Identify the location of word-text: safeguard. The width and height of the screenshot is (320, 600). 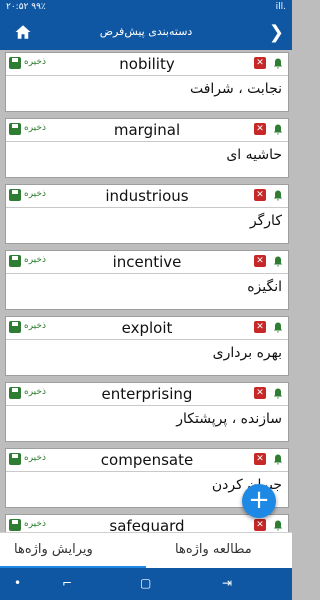
(147, 524).